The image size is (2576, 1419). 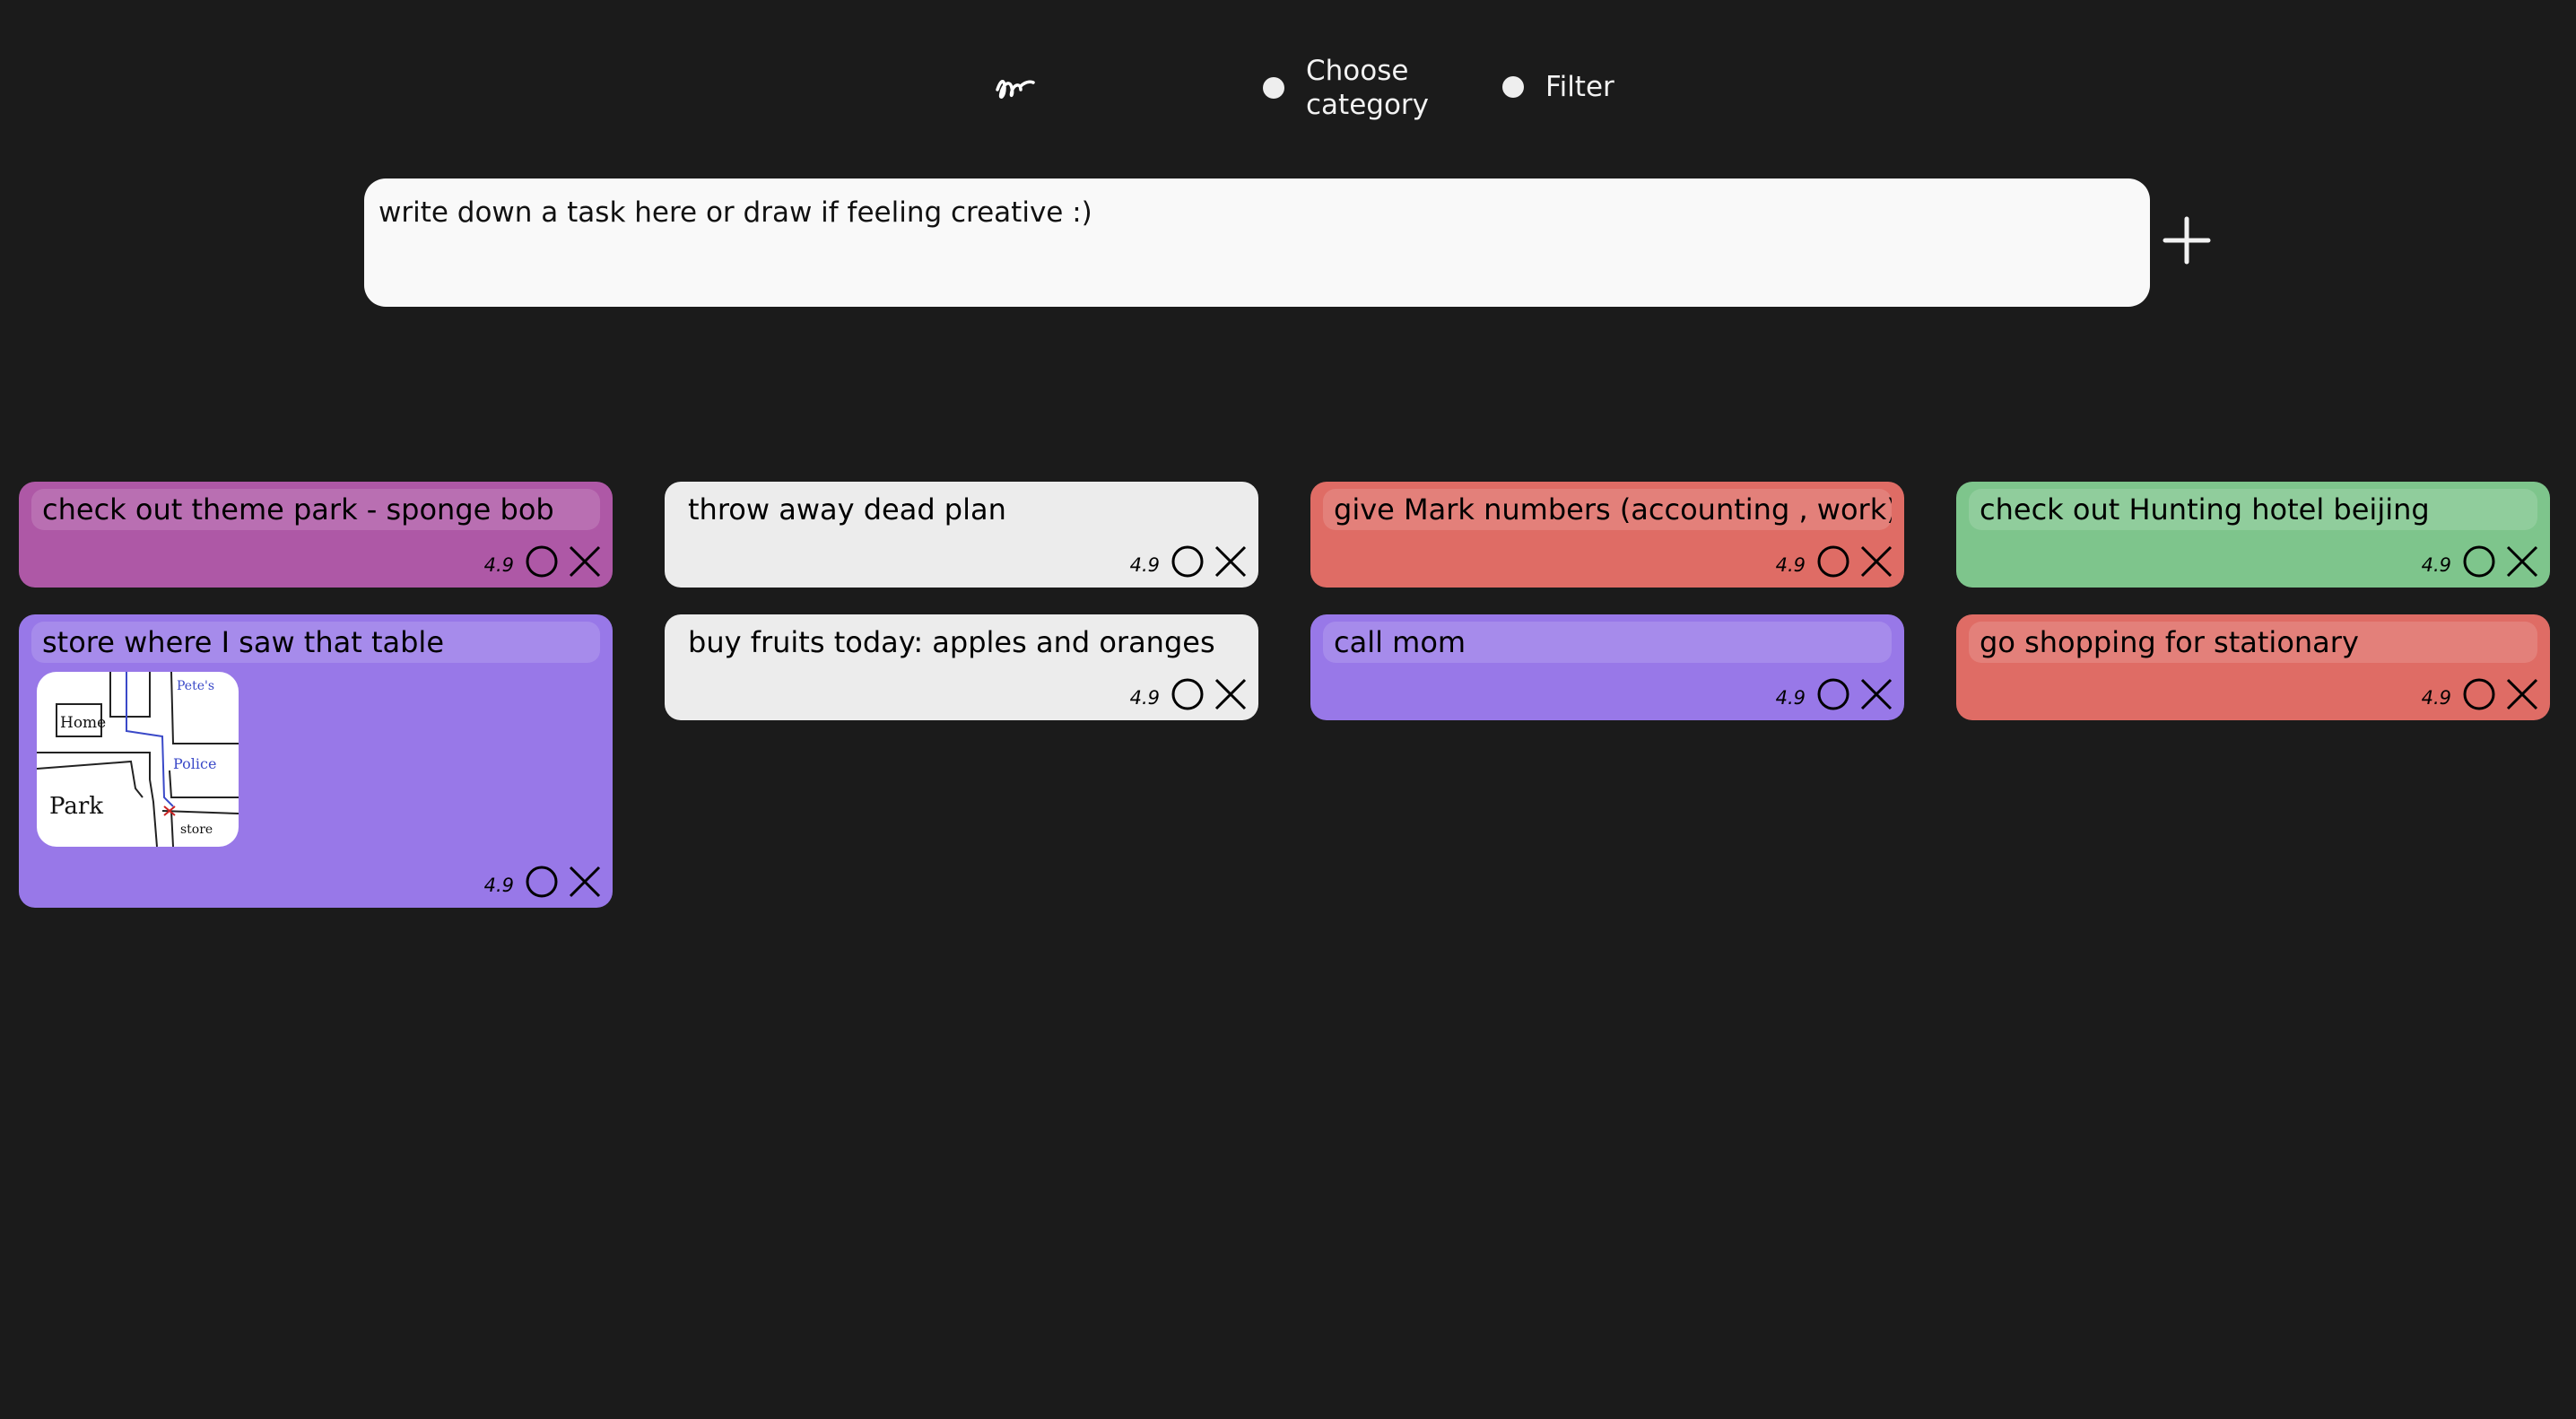 What do you see at coordinates (1607, 510) in the screenshot?
I see `task-title: give Mark numbers (accounting , work)` at bounding box center [1607, 510].